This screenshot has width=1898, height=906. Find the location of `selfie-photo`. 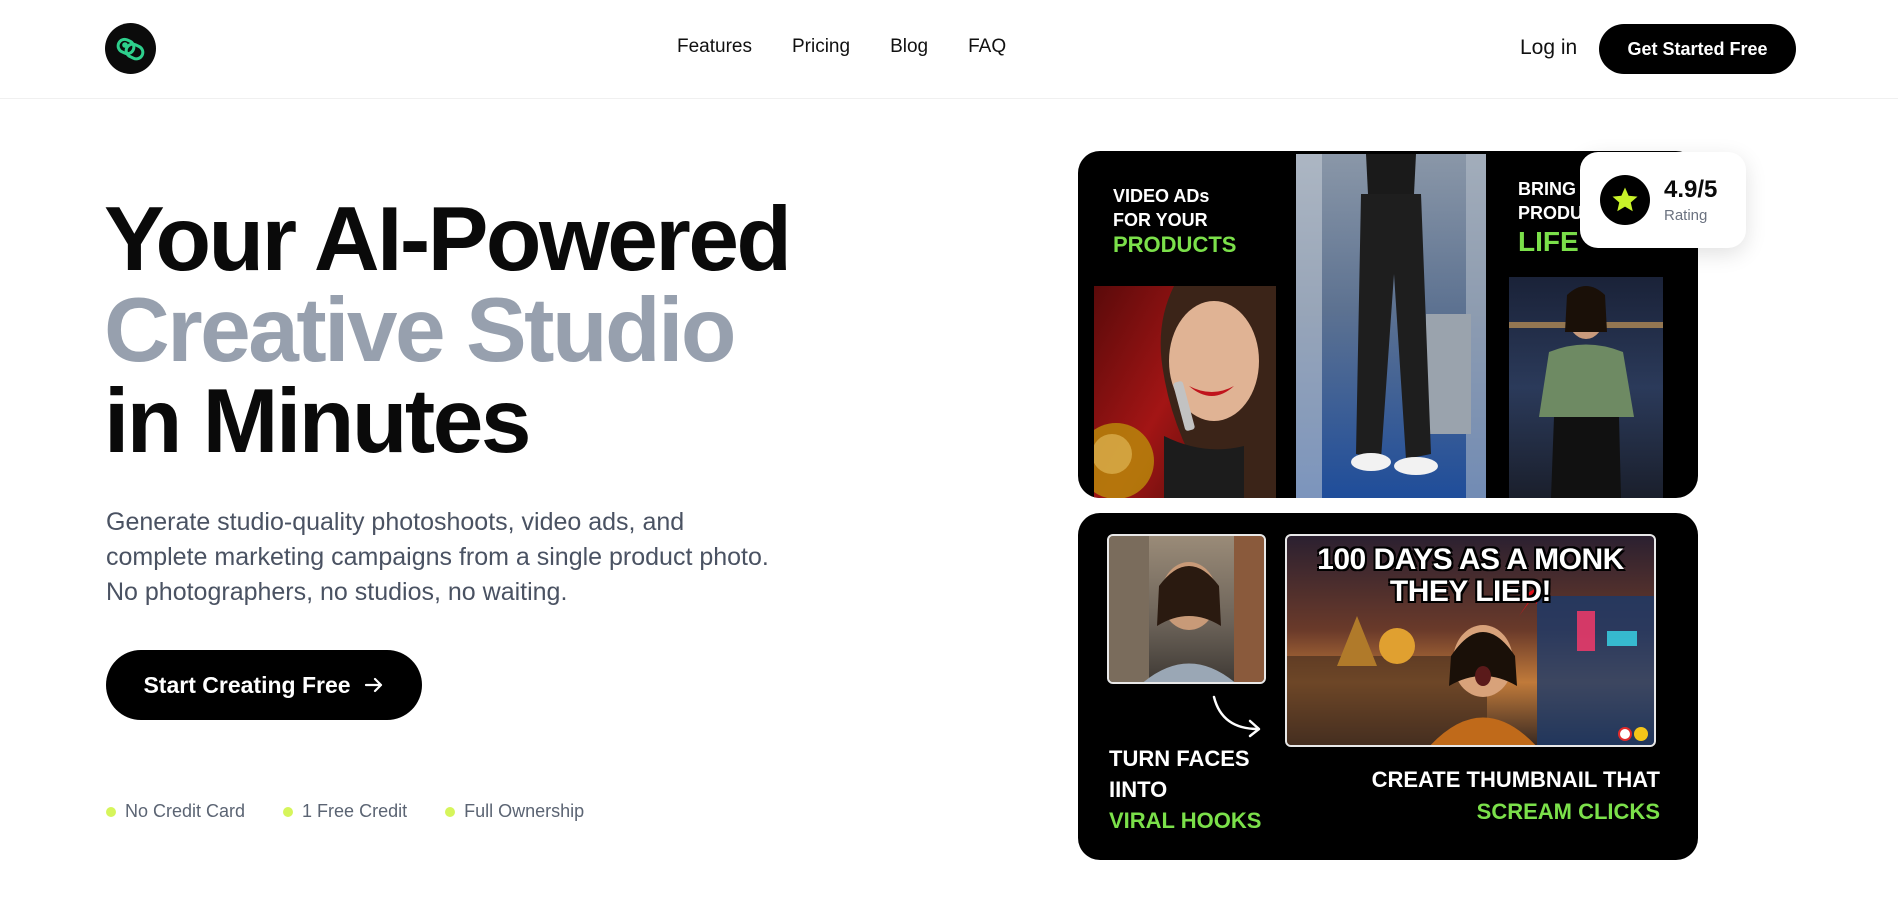

selfie-photo is located at coordinates (1186, 609).